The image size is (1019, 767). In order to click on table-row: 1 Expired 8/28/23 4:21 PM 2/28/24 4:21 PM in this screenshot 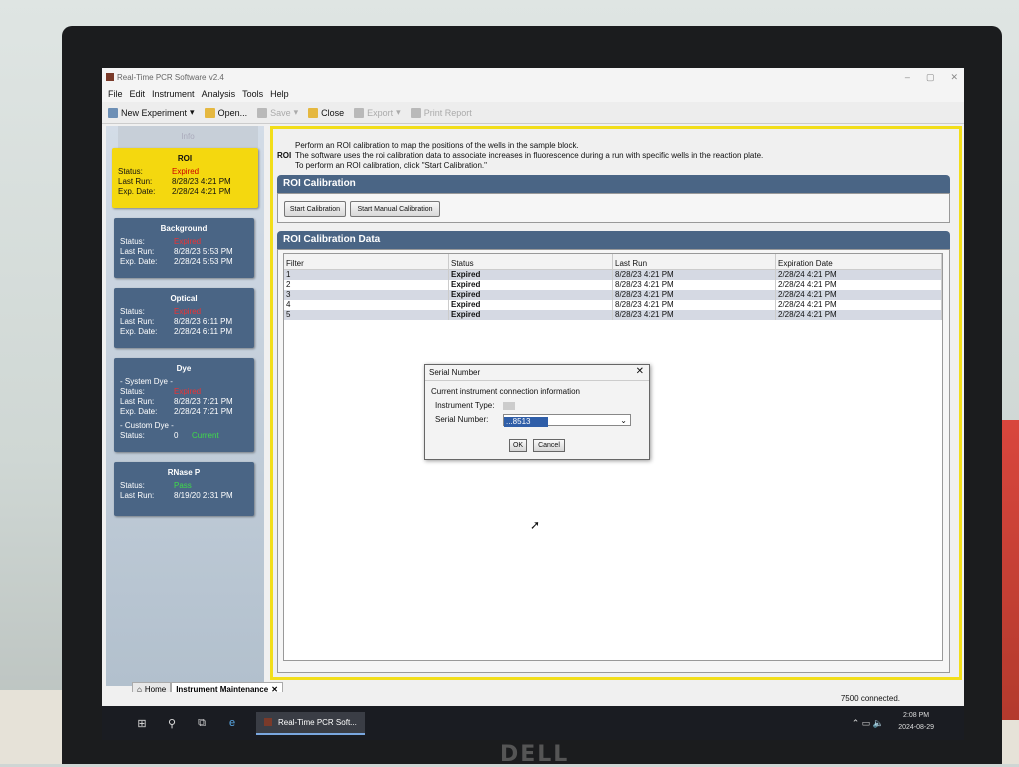, I will do `click(613, 275)`.